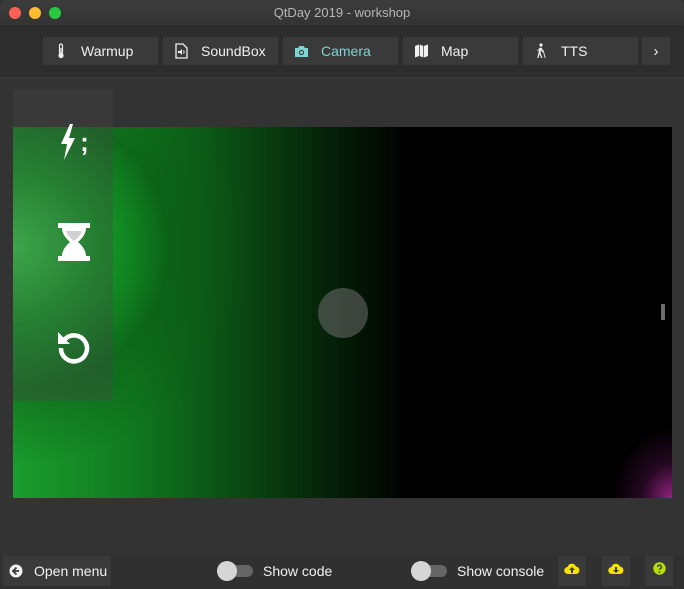 This screenshot has width=684, height=589. What do you see at coordinates (301, 51) in the screenshot?
I see `camera-icon` at bounding box center [301, 51].